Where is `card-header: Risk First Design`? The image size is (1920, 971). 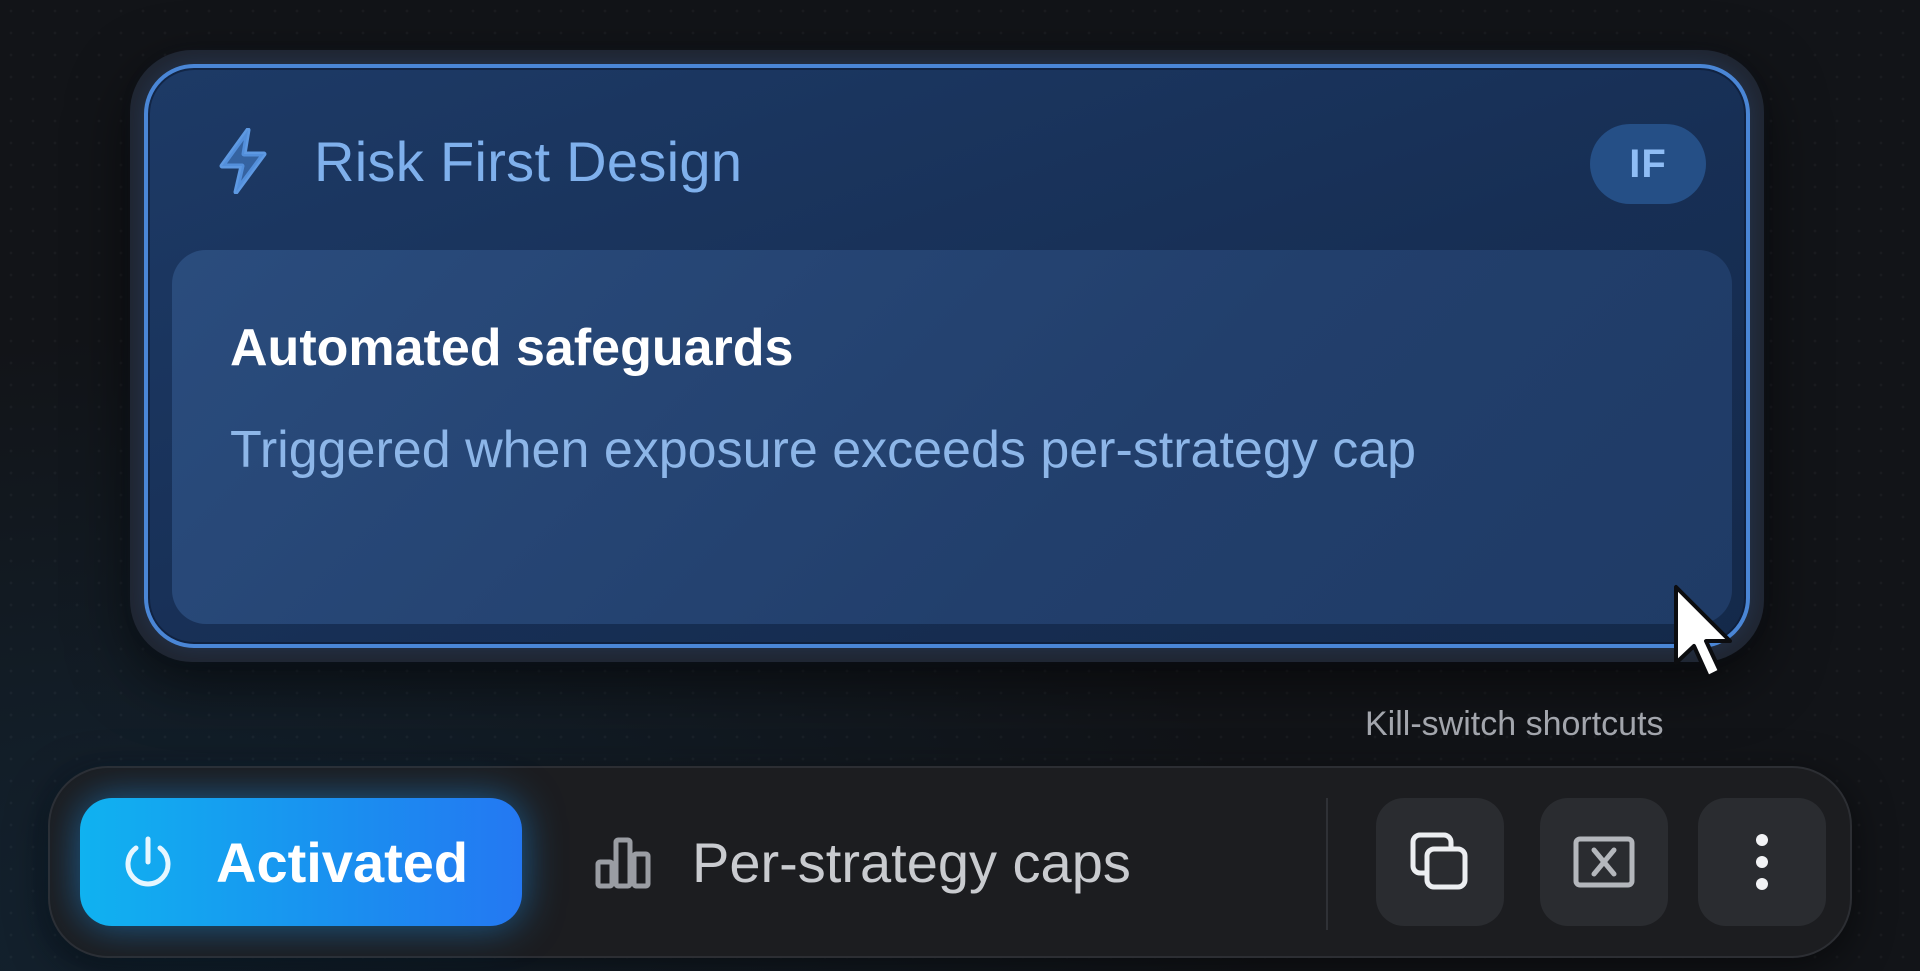
card-header: Risk First Design is located at coordinates (479, 161).